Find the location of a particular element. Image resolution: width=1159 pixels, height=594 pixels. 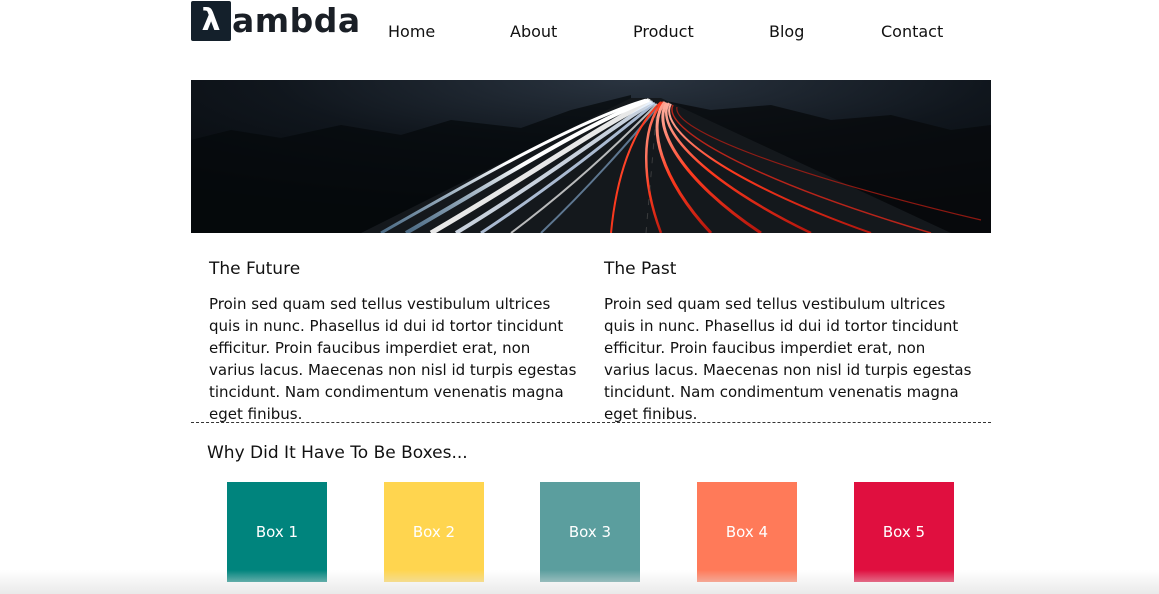

box-5: Box 5 is located at coordinates (904, 532).